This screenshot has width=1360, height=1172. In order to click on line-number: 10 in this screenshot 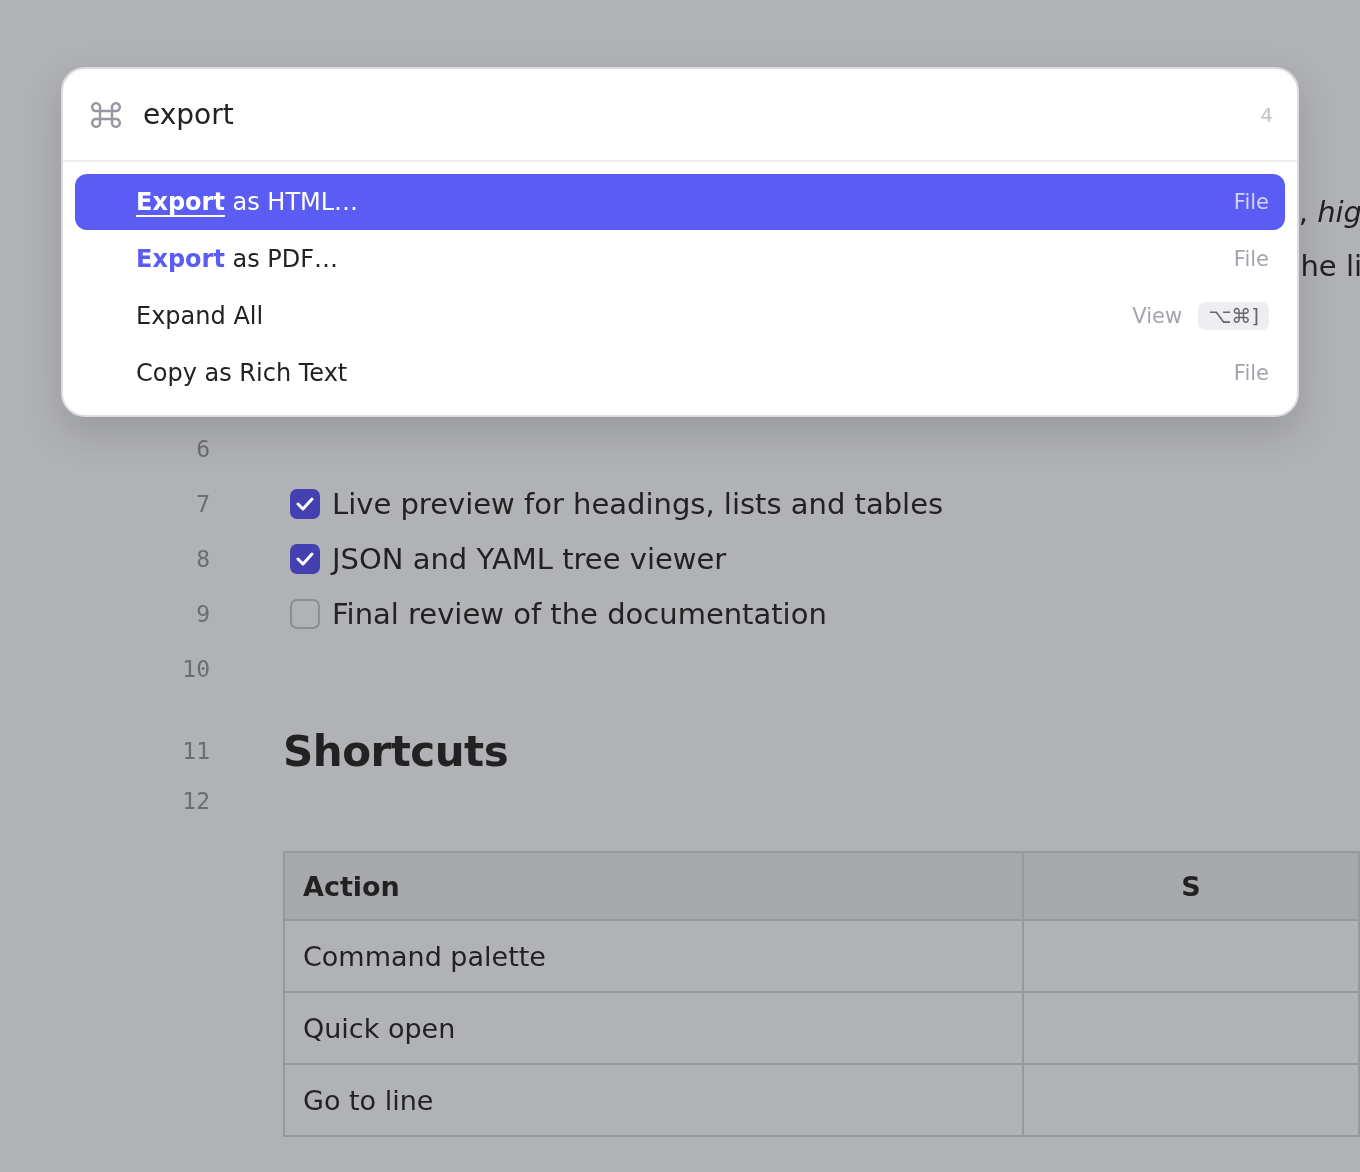, I will do `click(195, 668)`.